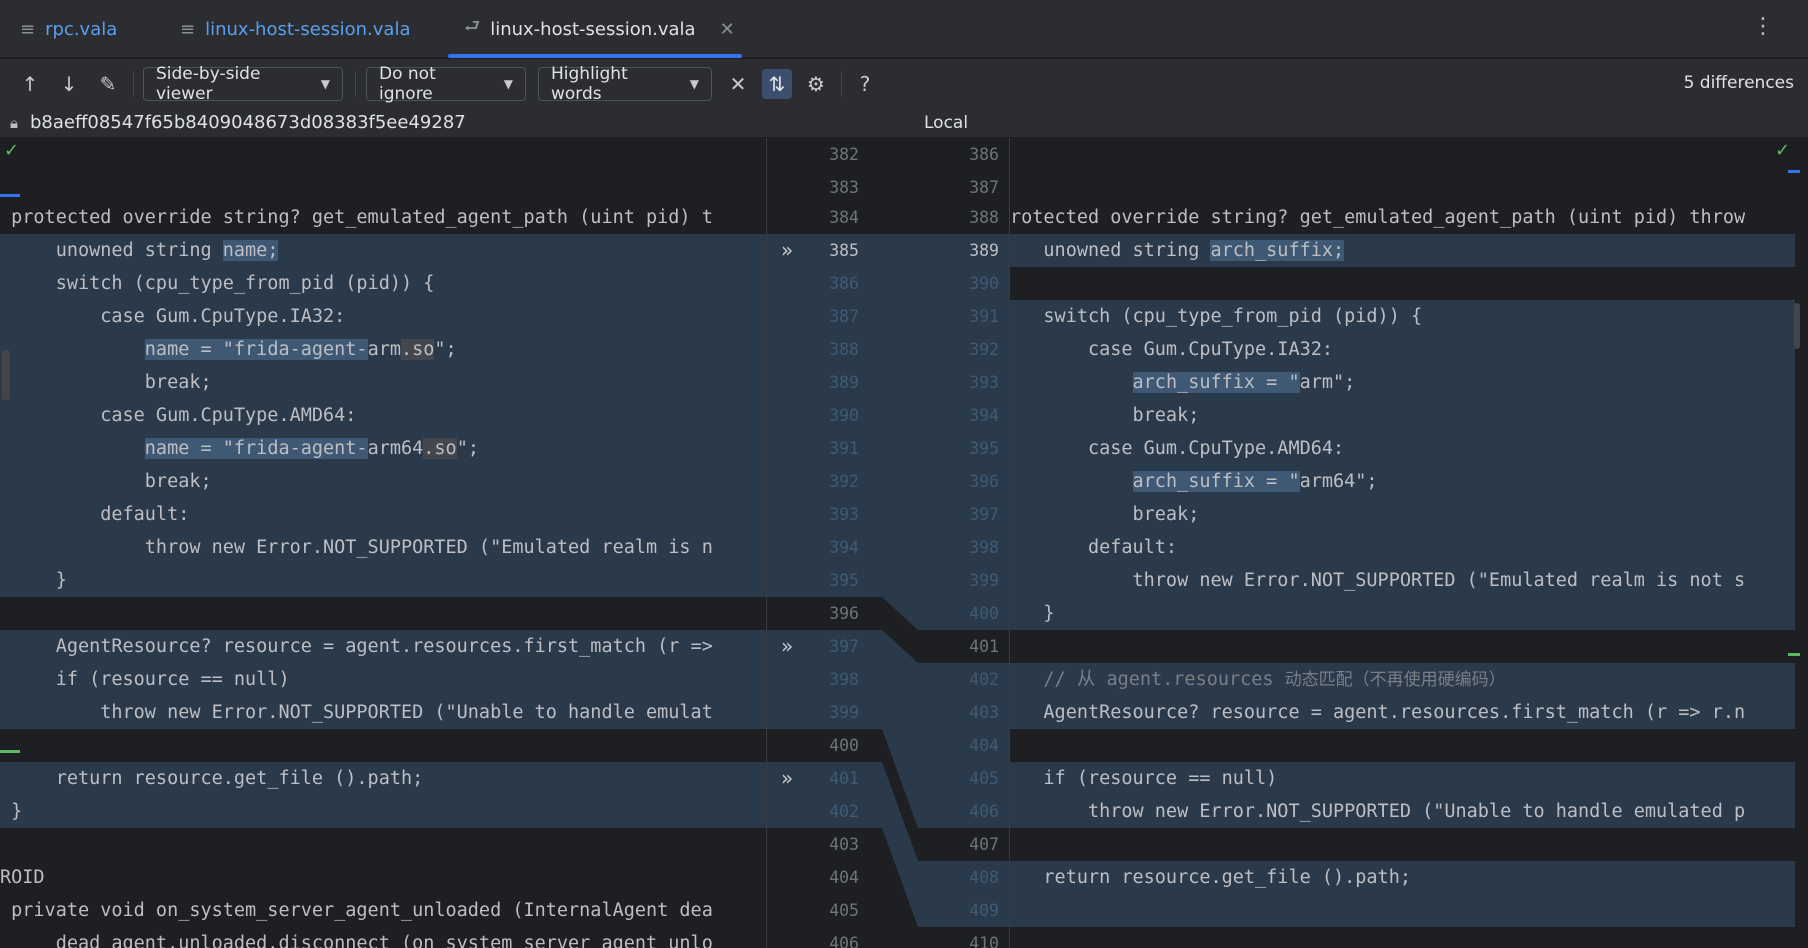 The height and width of the screenshot is (948, 1808). What do you see at coordinates (777, 84) in the screenshot?
I see `sync-scroll-icon: ⇅` at bounding box center [777, 84].